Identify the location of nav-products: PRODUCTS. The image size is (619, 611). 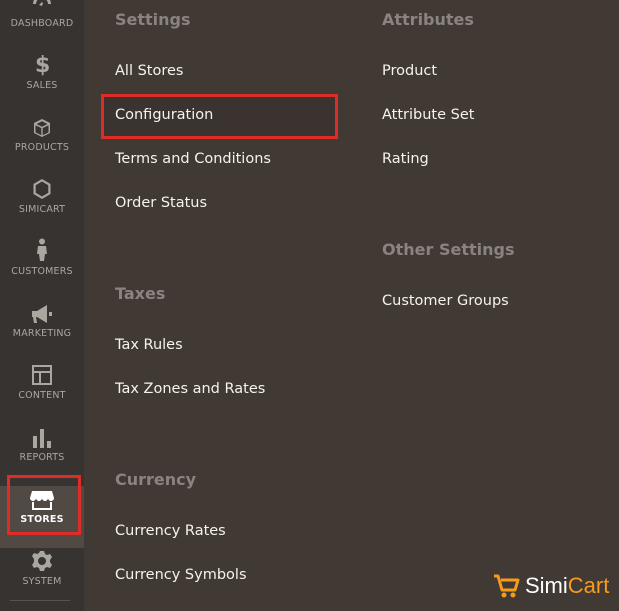
(42, 145).